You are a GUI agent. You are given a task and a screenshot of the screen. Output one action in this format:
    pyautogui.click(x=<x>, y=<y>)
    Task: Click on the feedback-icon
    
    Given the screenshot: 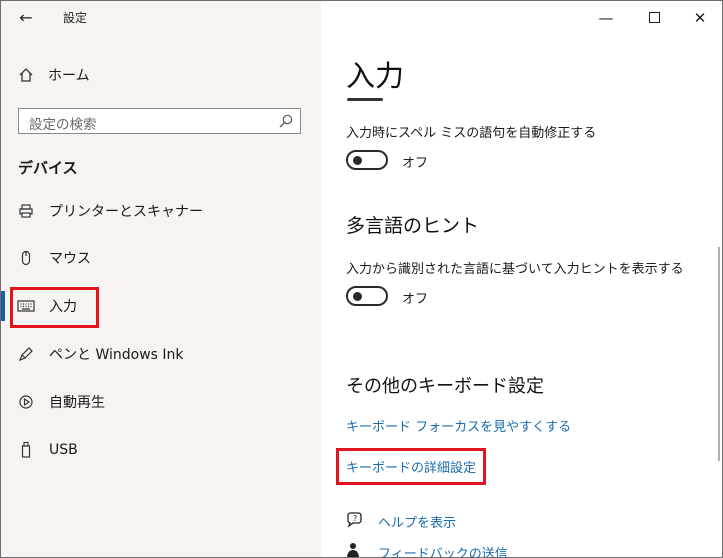 What is the action you would take?
    pyautogui.click(x=355, y=549)
    